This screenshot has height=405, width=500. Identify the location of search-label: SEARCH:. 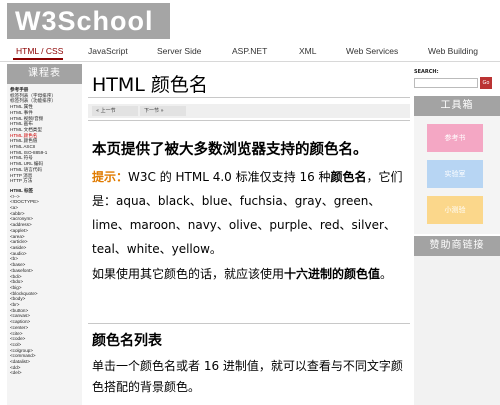
(426, 72).